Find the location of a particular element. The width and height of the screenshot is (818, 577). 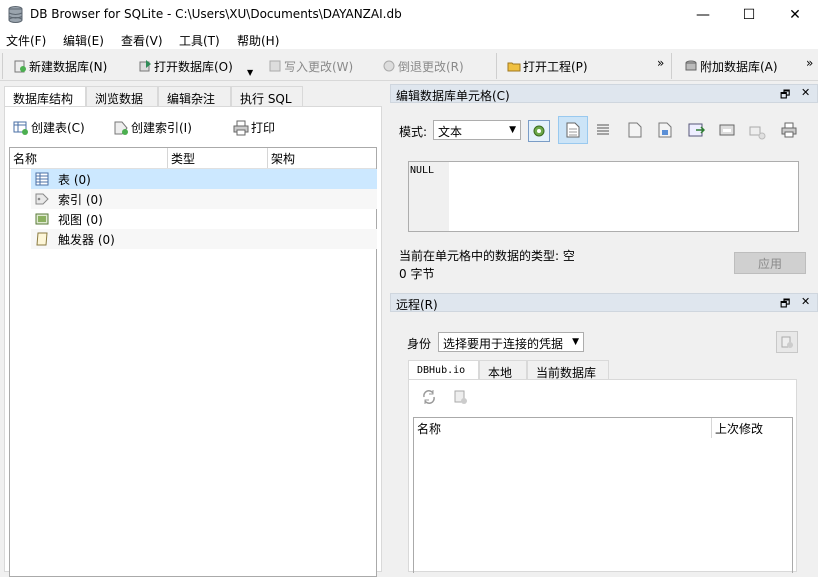

clone-icon is located at coordinates (787, 342).